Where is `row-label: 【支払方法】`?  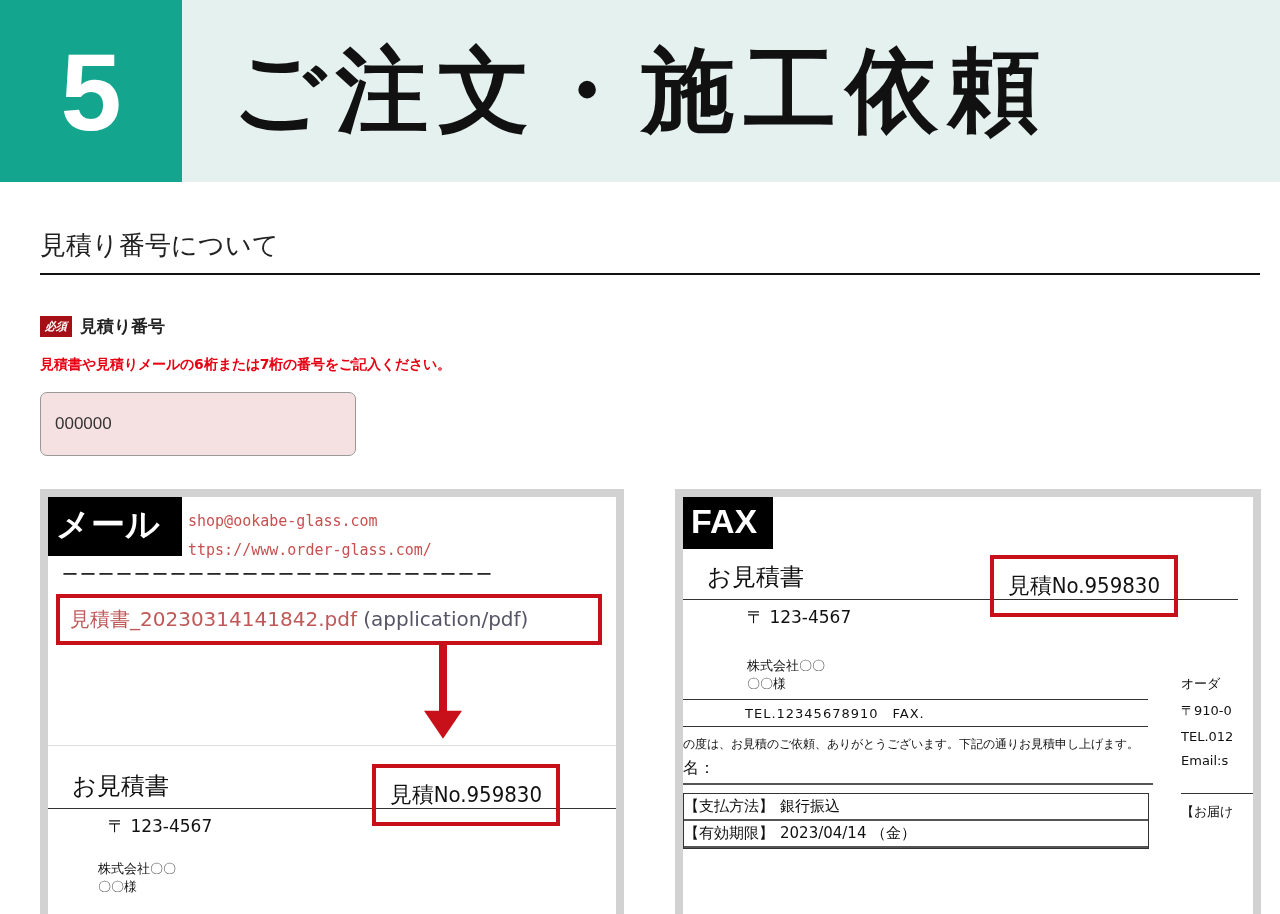
row-label: 【支払方法】 is located at coordinates (729, 806).